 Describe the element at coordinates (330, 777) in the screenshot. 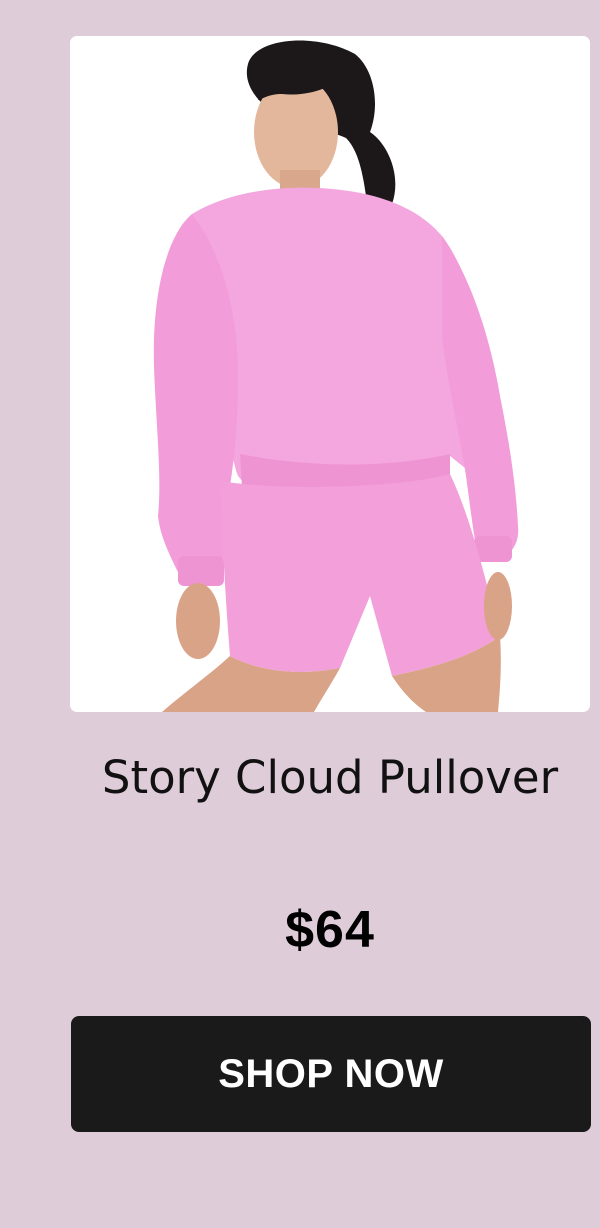

I see `product-title: Story Cloud Pullover` at that location.